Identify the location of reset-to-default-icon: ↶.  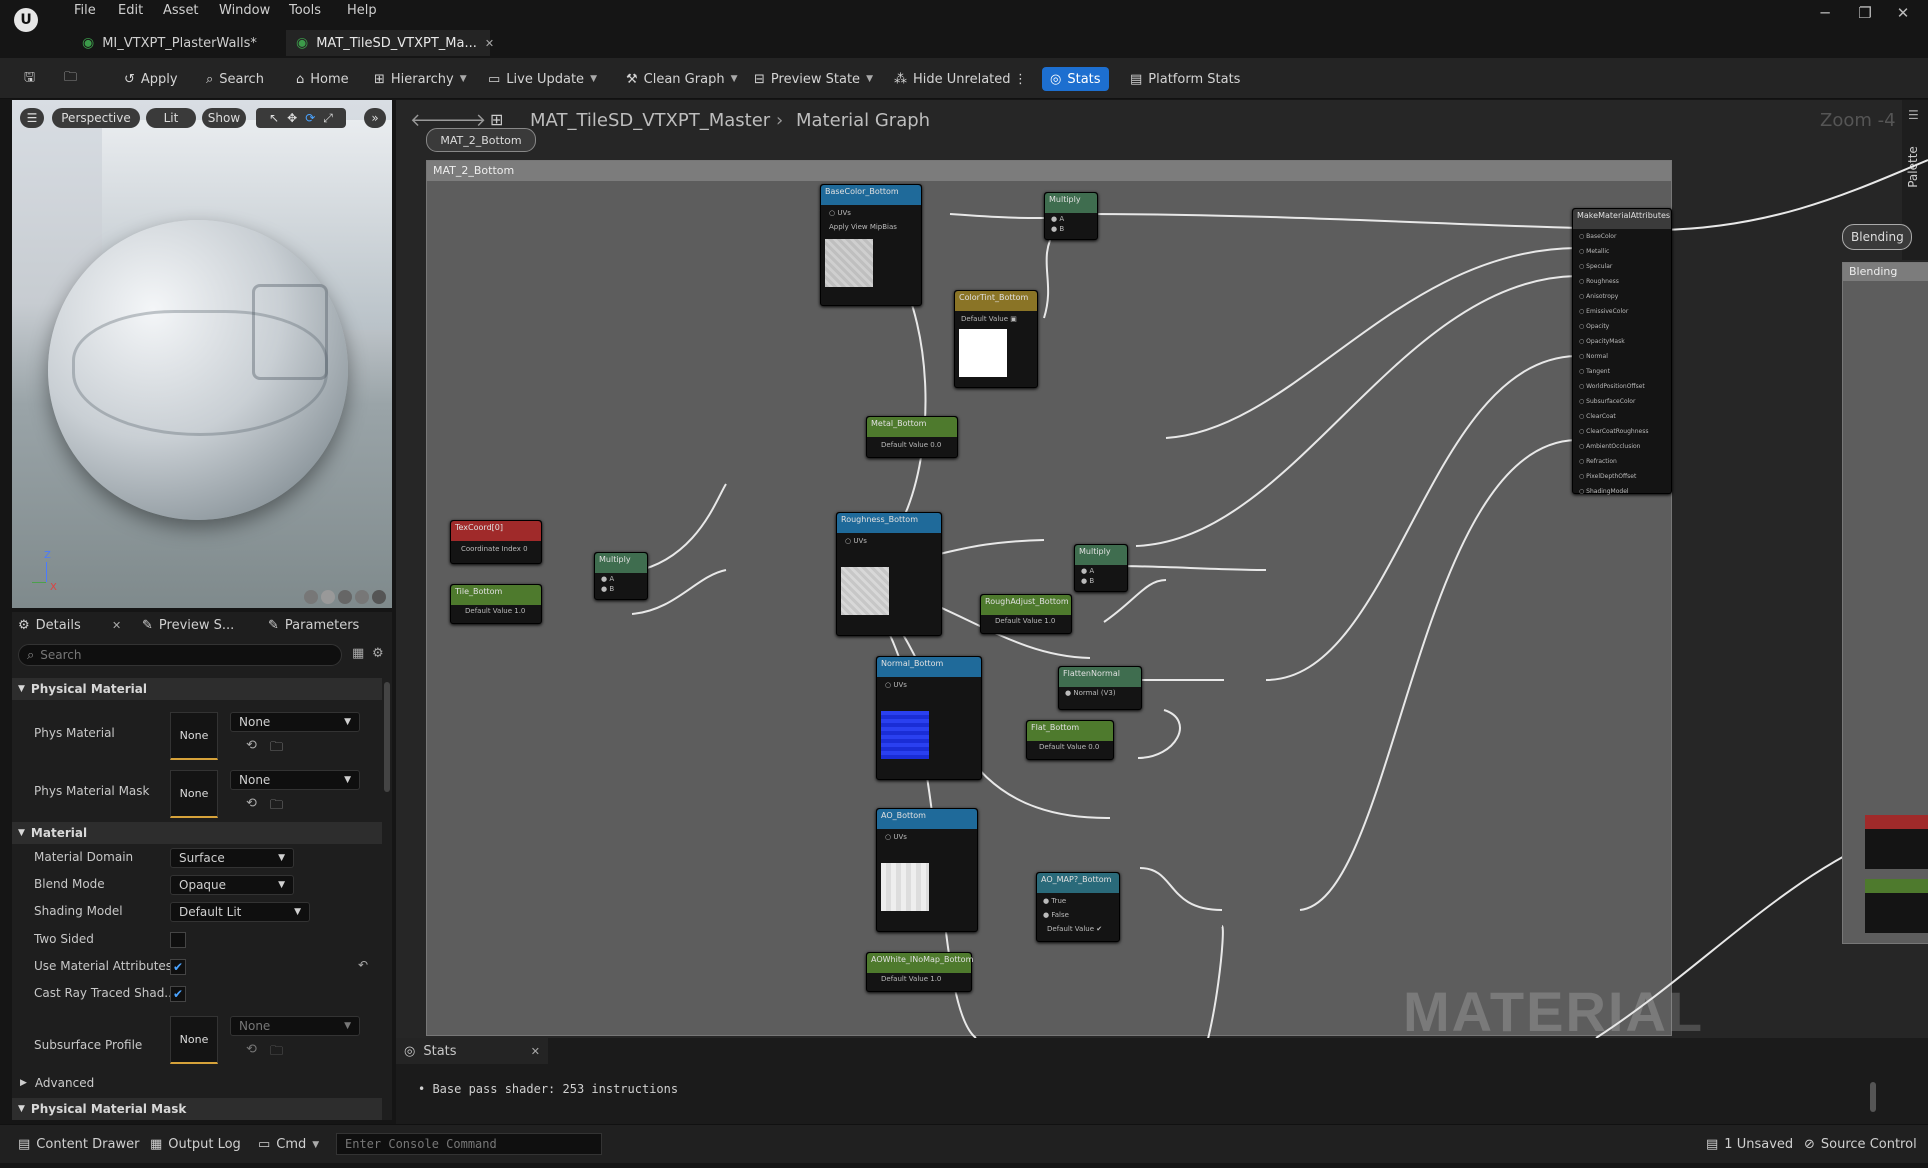
(363, 965).